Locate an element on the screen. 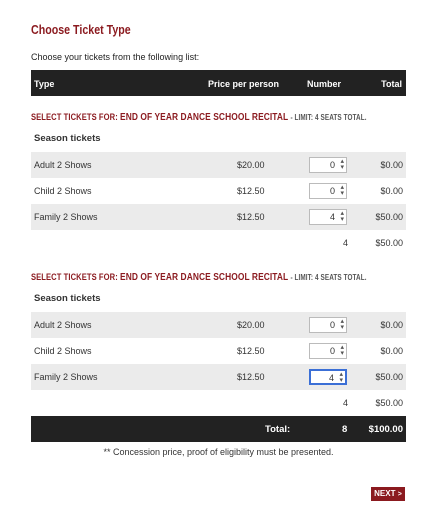 The width and height of the screenshot is (430, 511). header-type: Type is located at coordinates (44, 84).